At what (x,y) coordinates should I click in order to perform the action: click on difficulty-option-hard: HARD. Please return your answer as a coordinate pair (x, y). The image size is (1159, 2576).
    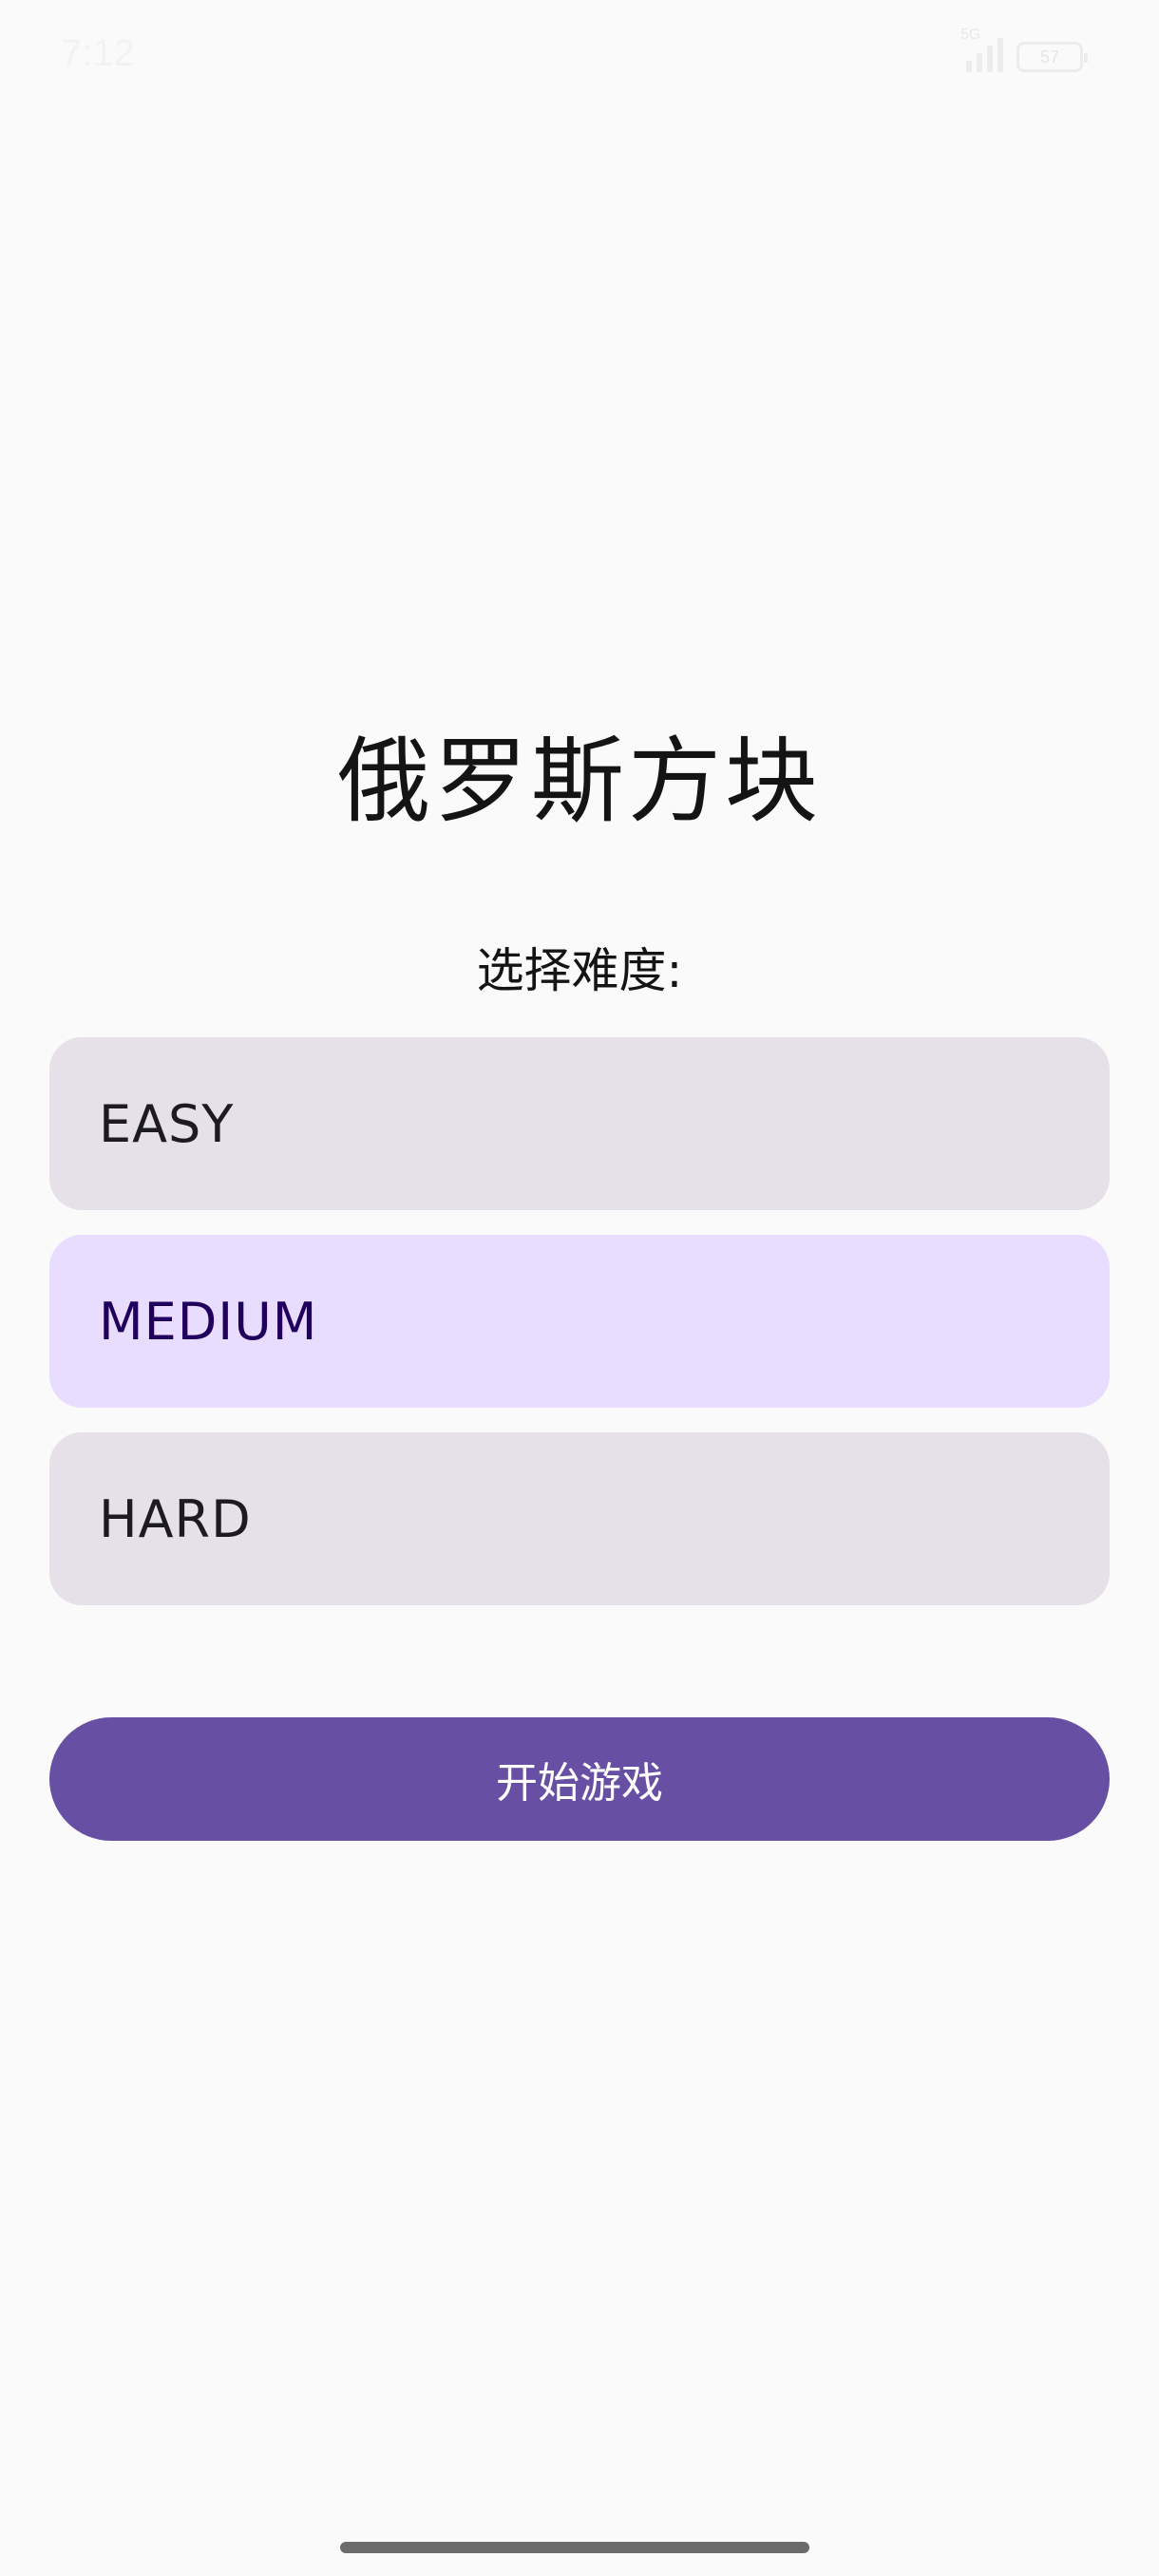
    Looking at the image, I should click on (579, 1518).